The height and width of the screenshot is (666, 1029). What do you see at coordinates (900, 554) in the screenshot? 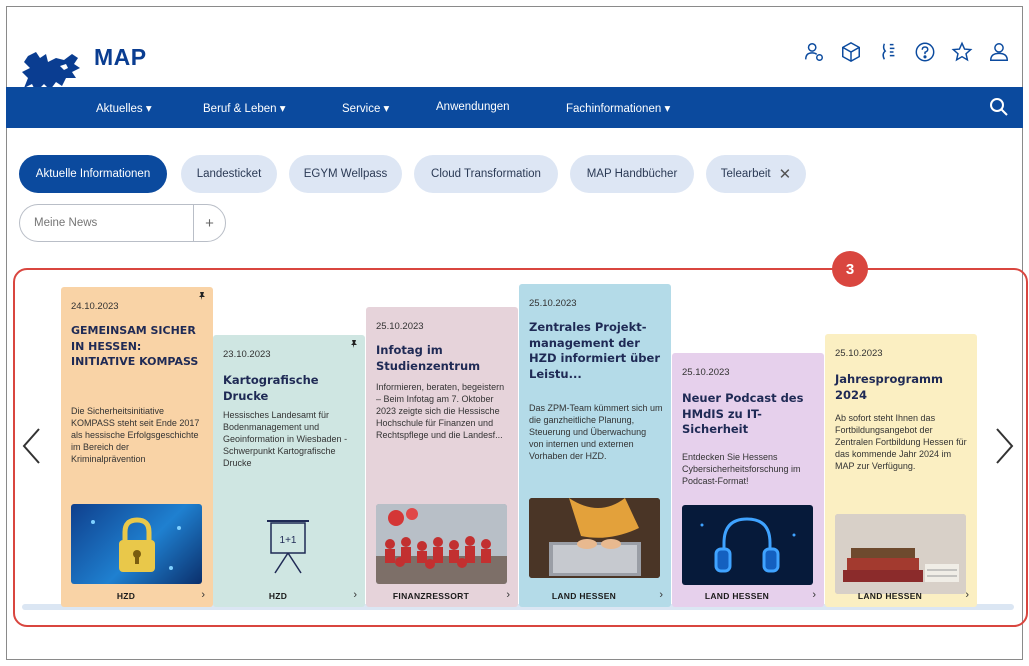
I see `card-image-books` at bounding box center [900, 554].